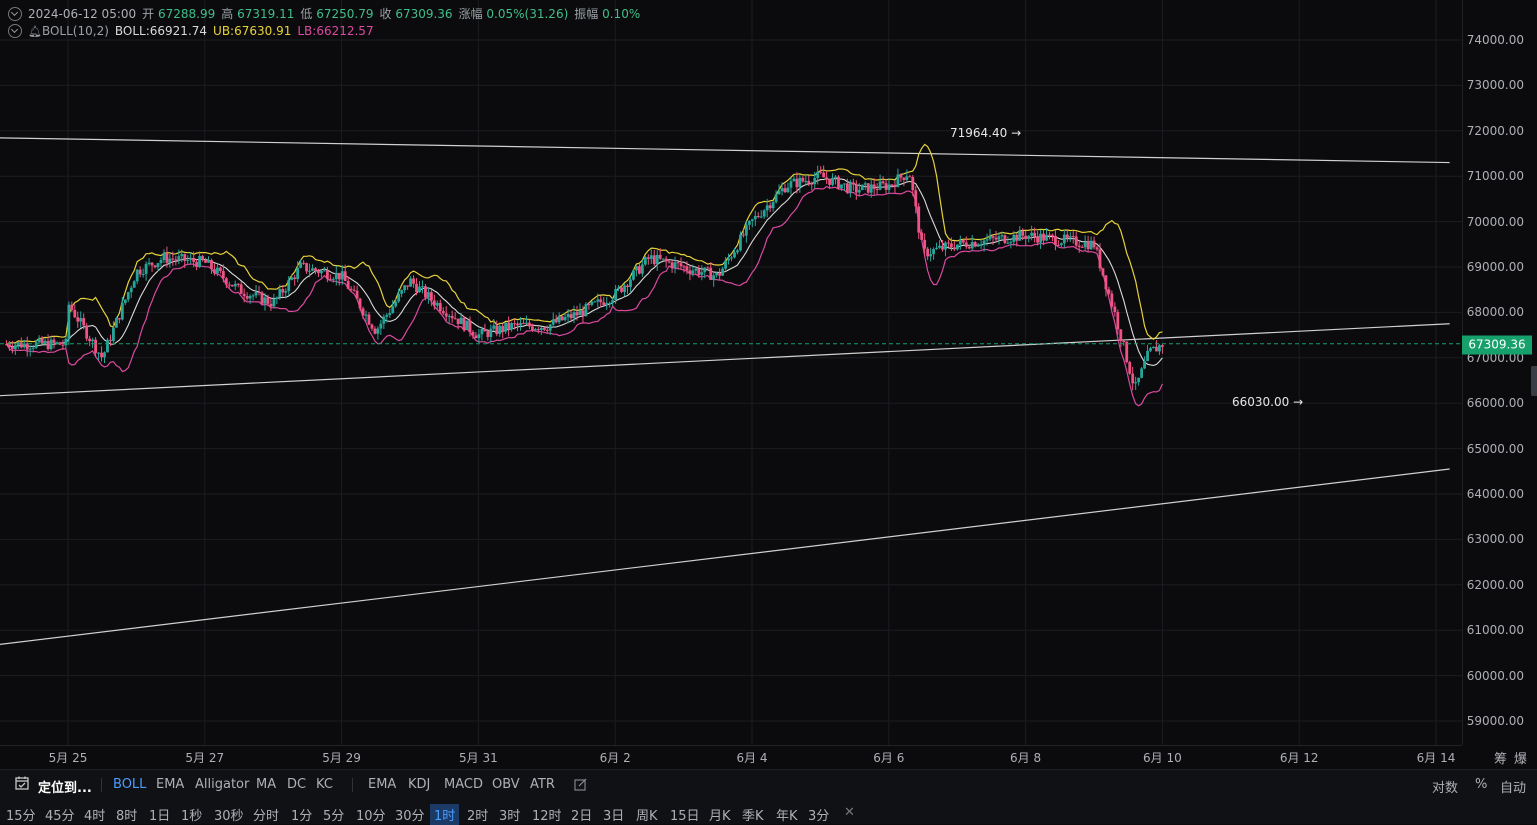  Describe the element at coordinates (445, 814) in the screenshot. I see `interval-1h: 1时` at that location.